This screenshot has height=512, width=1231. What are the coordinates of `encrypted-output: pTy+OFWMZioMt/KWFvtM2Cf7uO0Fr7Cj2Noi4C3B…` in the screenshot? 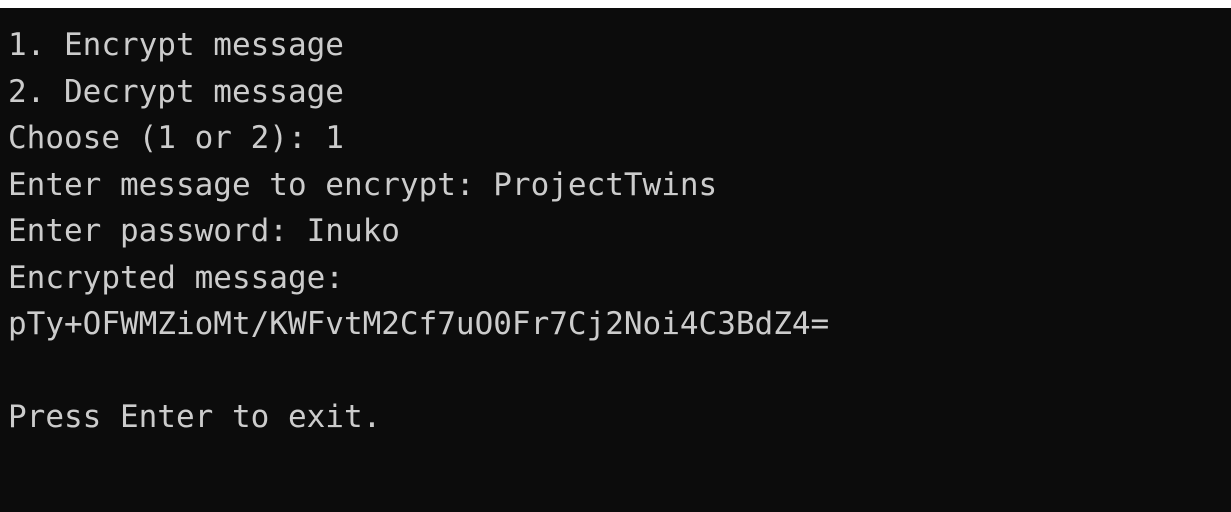 It's located at (419, 324).